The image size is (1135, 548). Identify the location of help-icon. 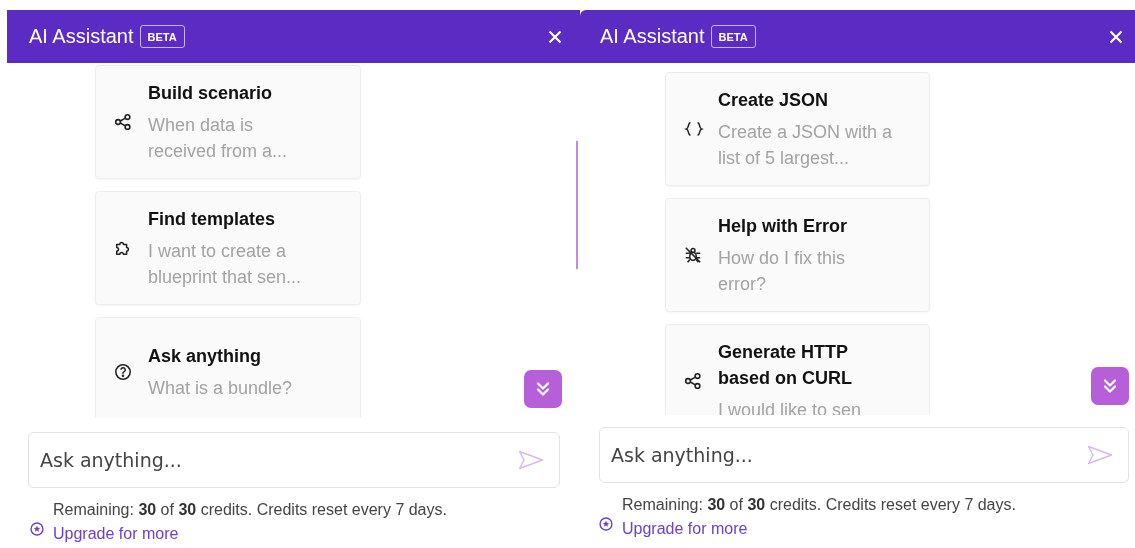
(124, 372).